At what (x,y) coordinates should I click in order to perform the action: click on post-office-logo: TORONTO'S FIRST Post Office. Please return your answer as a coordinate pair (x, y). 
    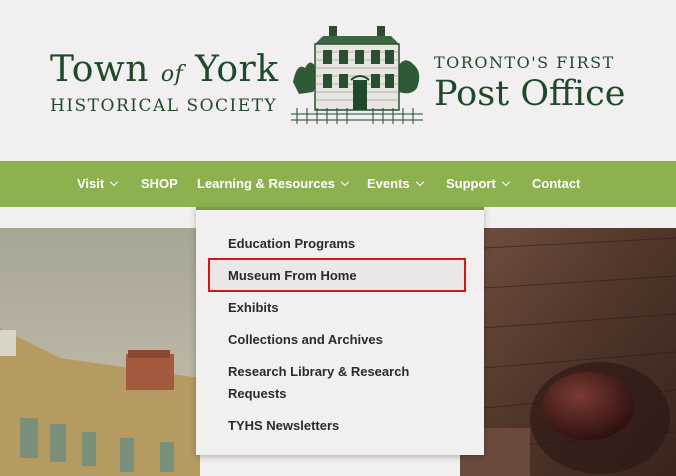
    Looking at the image, I should click on (529, 83).